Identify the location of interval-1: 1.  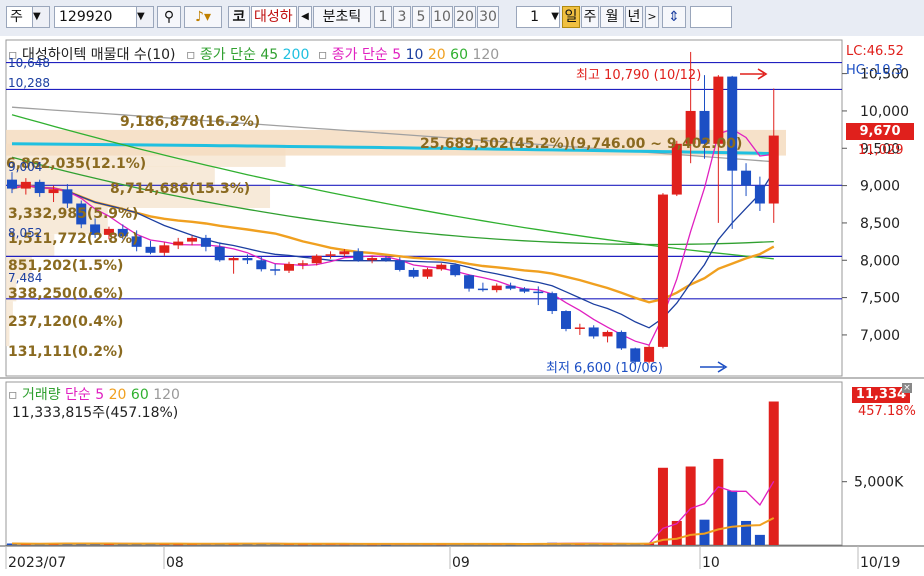
(383, 17).